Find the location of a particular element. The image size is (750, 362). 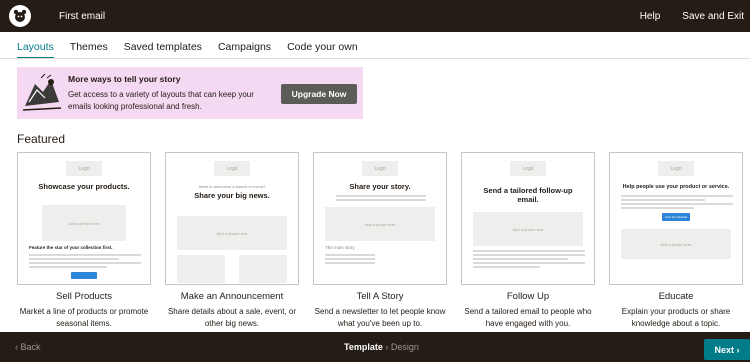

tab-themes: Themes is located at coordinates (89, 50).